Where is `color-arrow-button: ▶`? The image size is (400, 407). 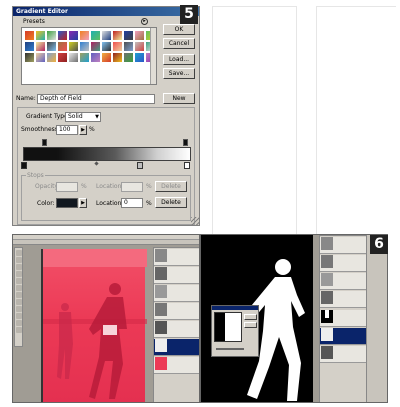 color-arrow-button: ▶ is located at coordinates (83, 203).